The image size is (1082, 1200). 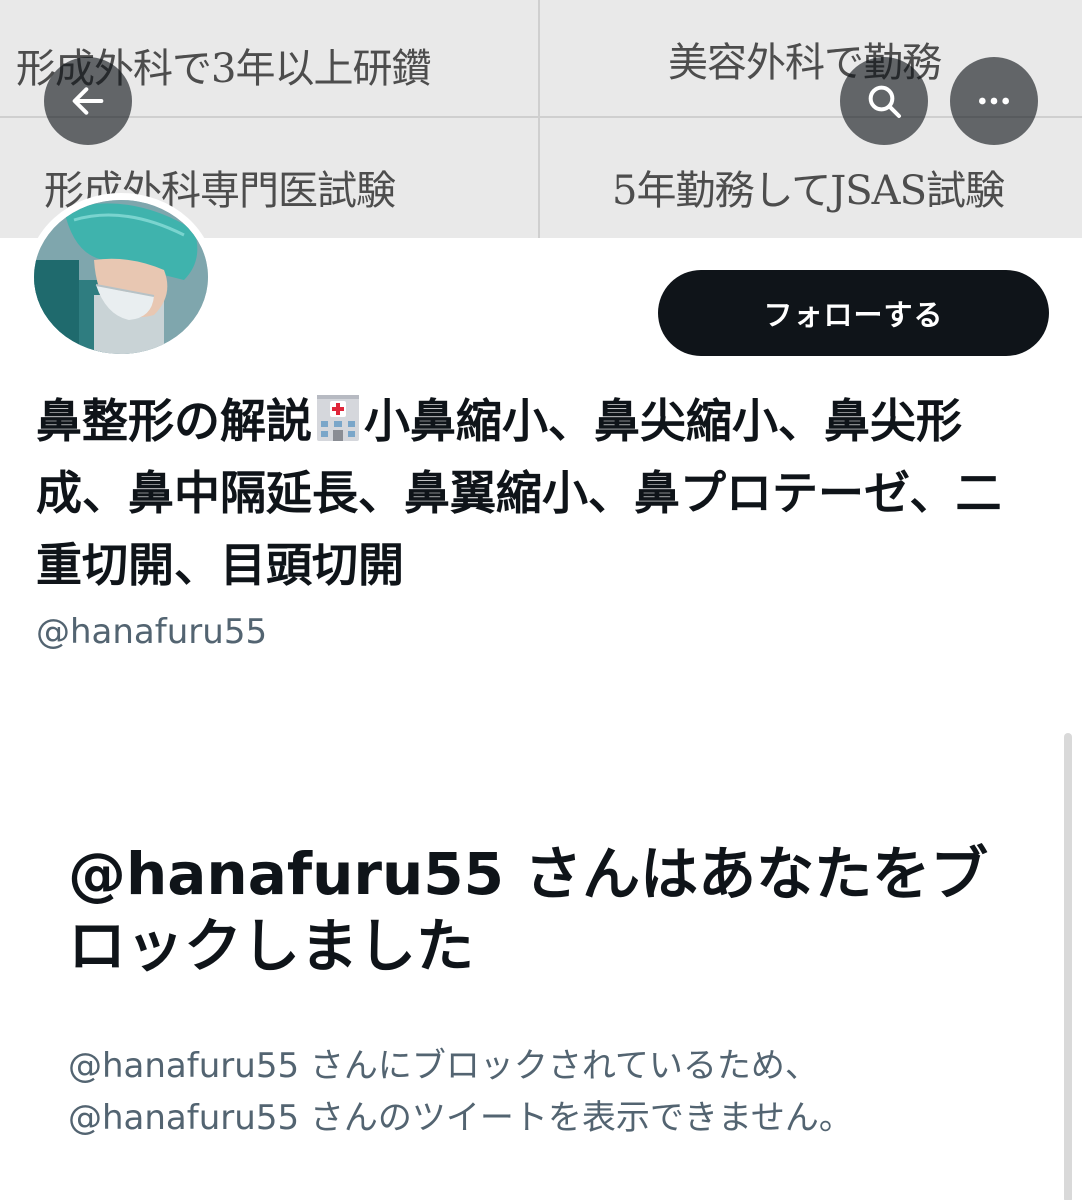 What do you see at coordinates (539, 119) in the screenshot?
I see `banner-divider-vertical` at bounding box center [539, 119].